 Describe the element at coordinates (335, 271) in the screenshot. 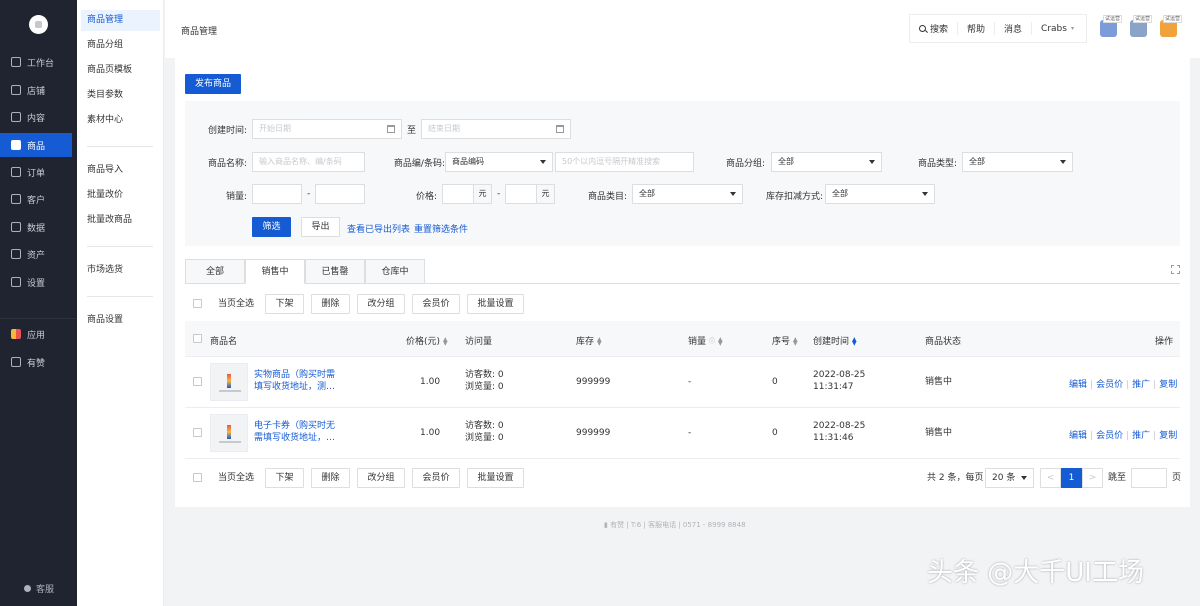

I see `tab-sold-out: 已售罄` at that location.